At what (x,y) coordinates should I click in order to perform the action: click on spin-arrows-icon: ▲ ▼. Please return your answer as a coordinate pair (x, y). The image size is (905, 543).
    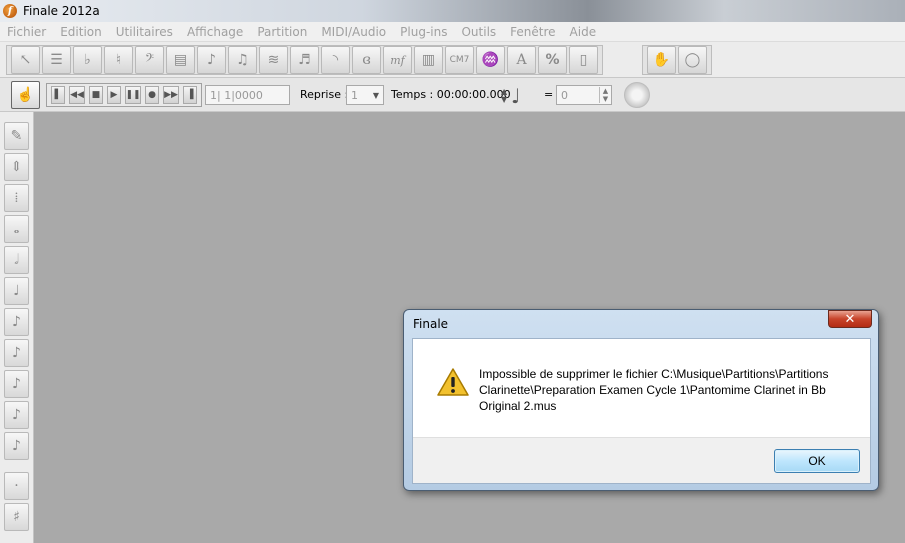
    Looking at the image, I should click on (504, 95).